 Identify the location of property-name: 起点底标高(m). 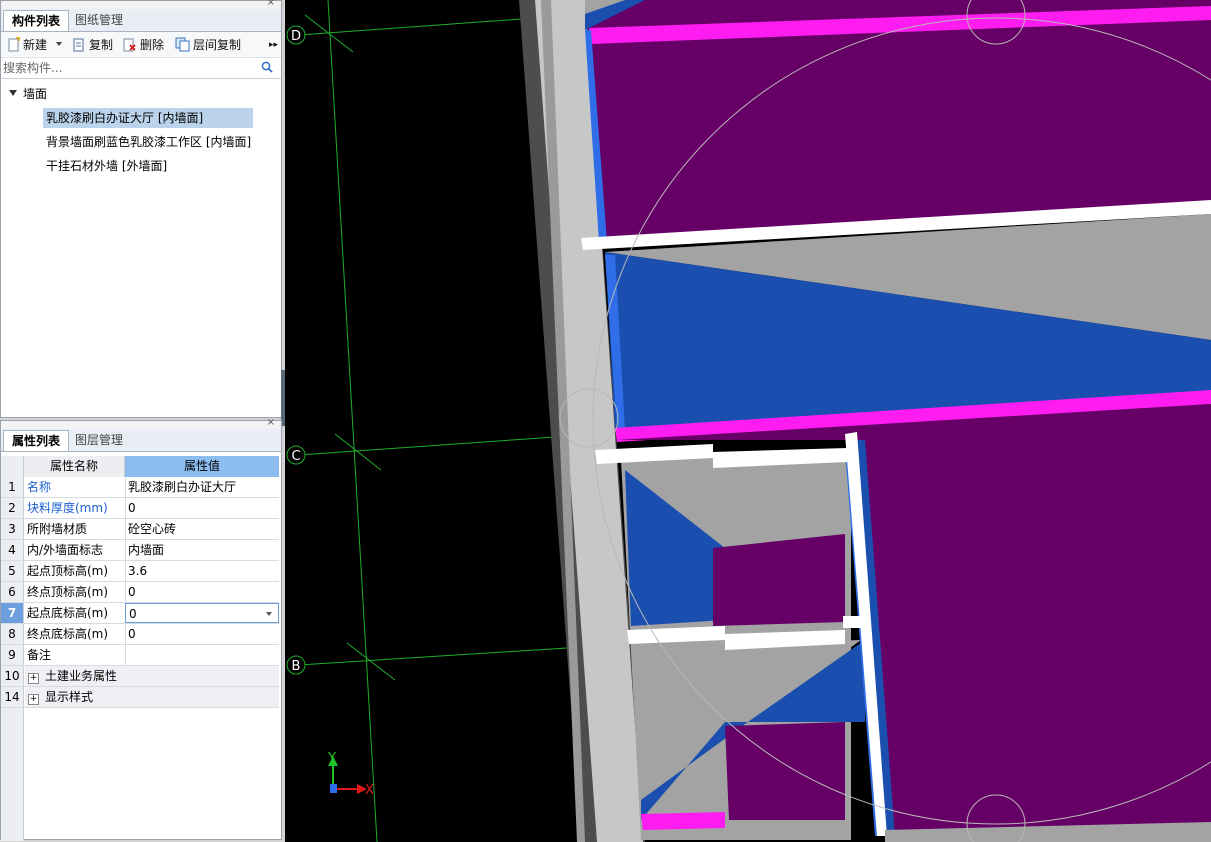
(75, 613).